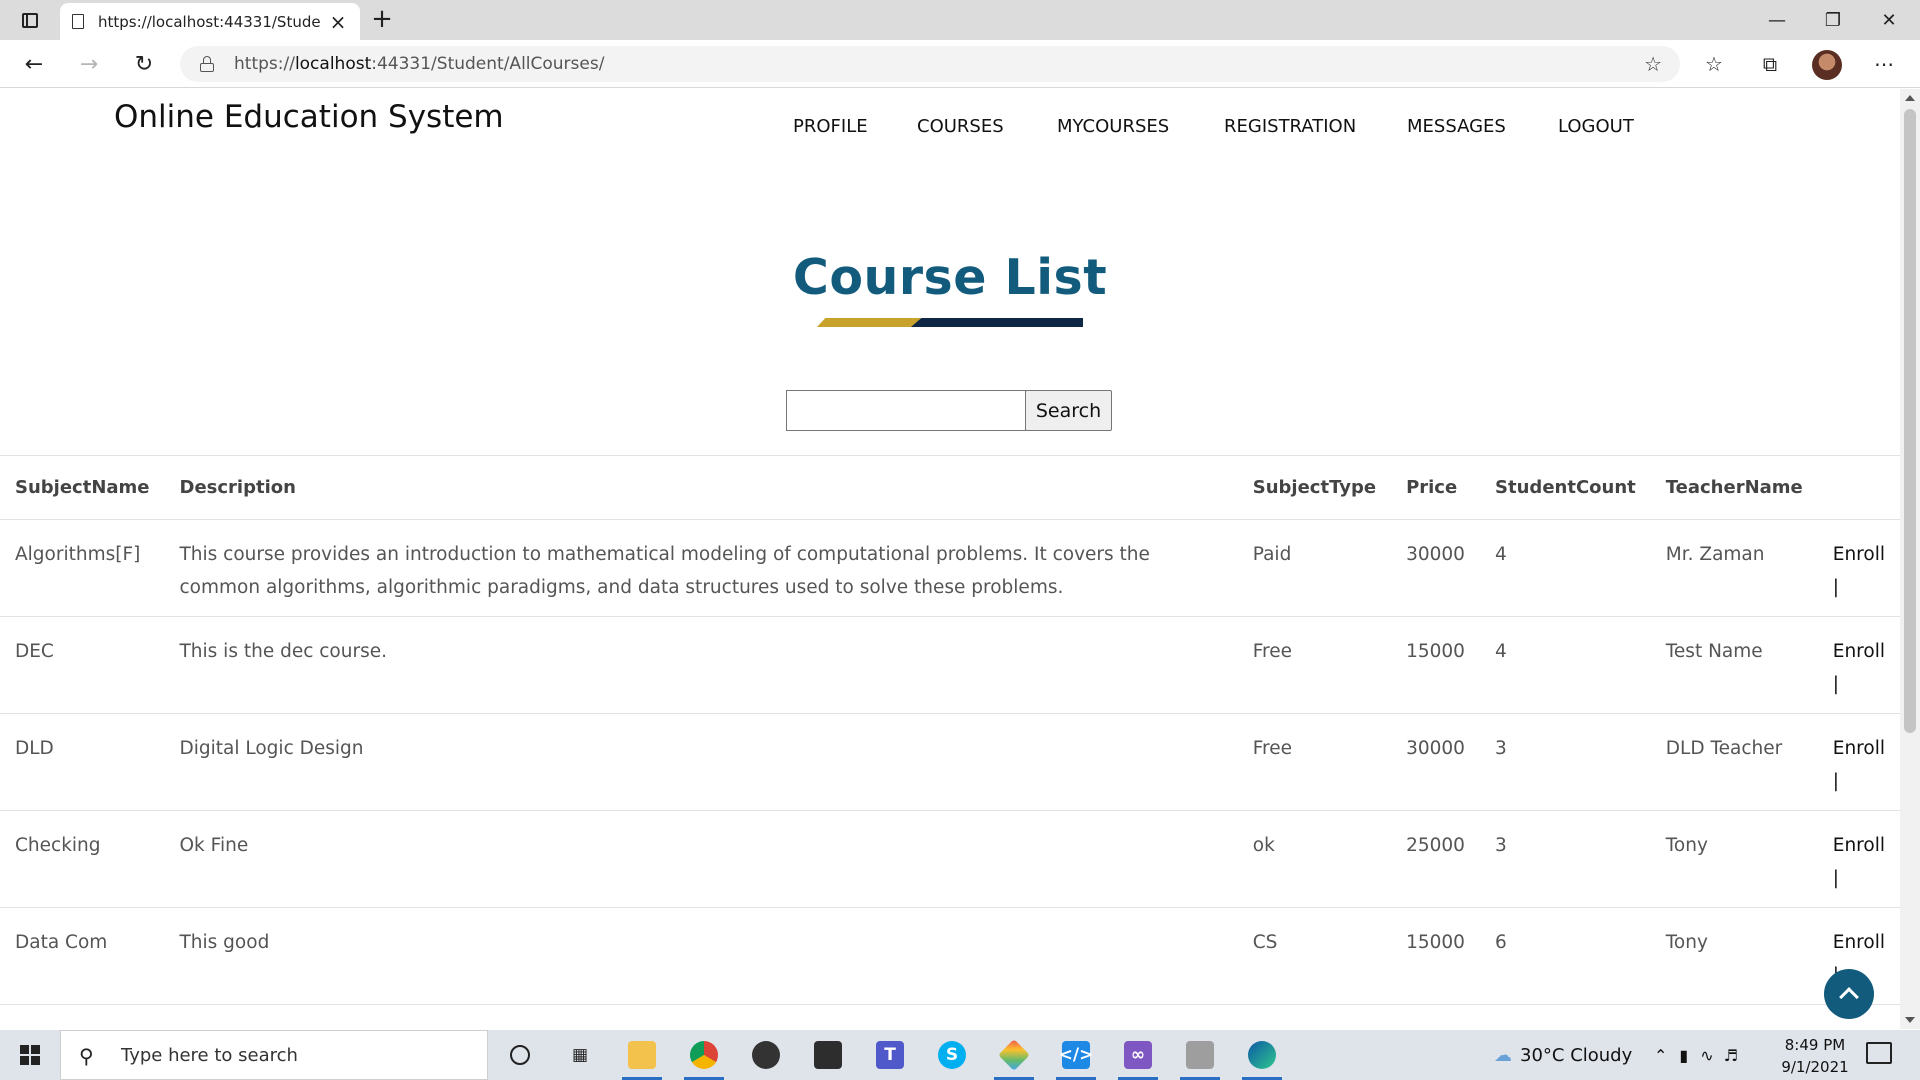 This screenshot has height=1080, width=1920. I want to click on more-icon: ⋯, so click(1884, 64).